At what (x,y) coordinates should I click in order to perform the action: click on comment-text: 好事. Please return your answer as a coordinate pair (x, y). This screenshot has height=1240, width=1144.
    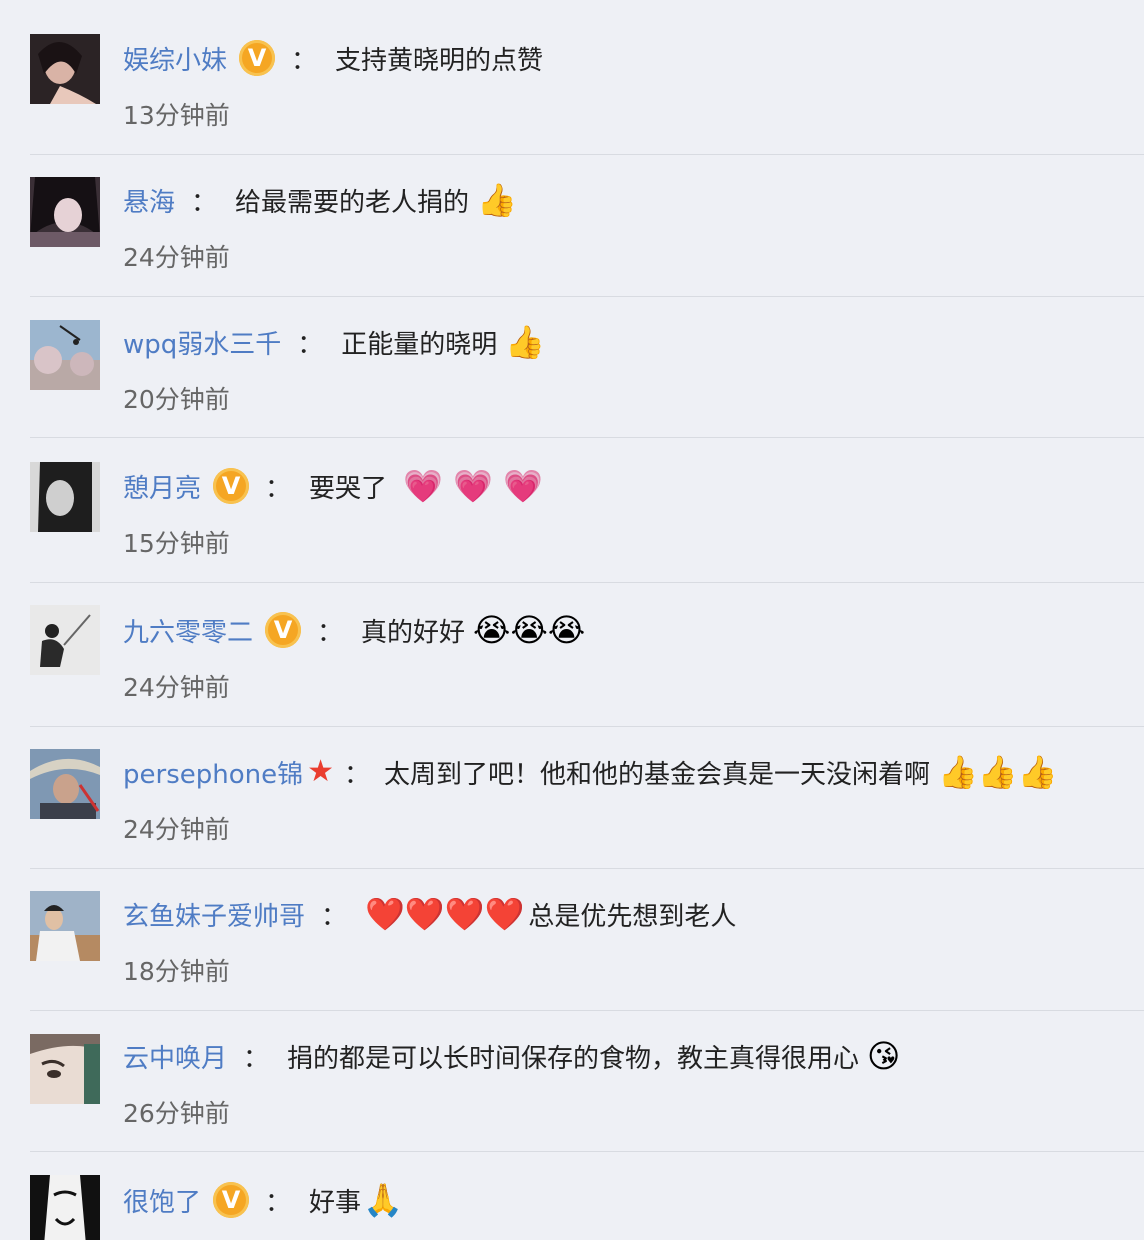
    Looking at the image, I should click on (335, 1202).